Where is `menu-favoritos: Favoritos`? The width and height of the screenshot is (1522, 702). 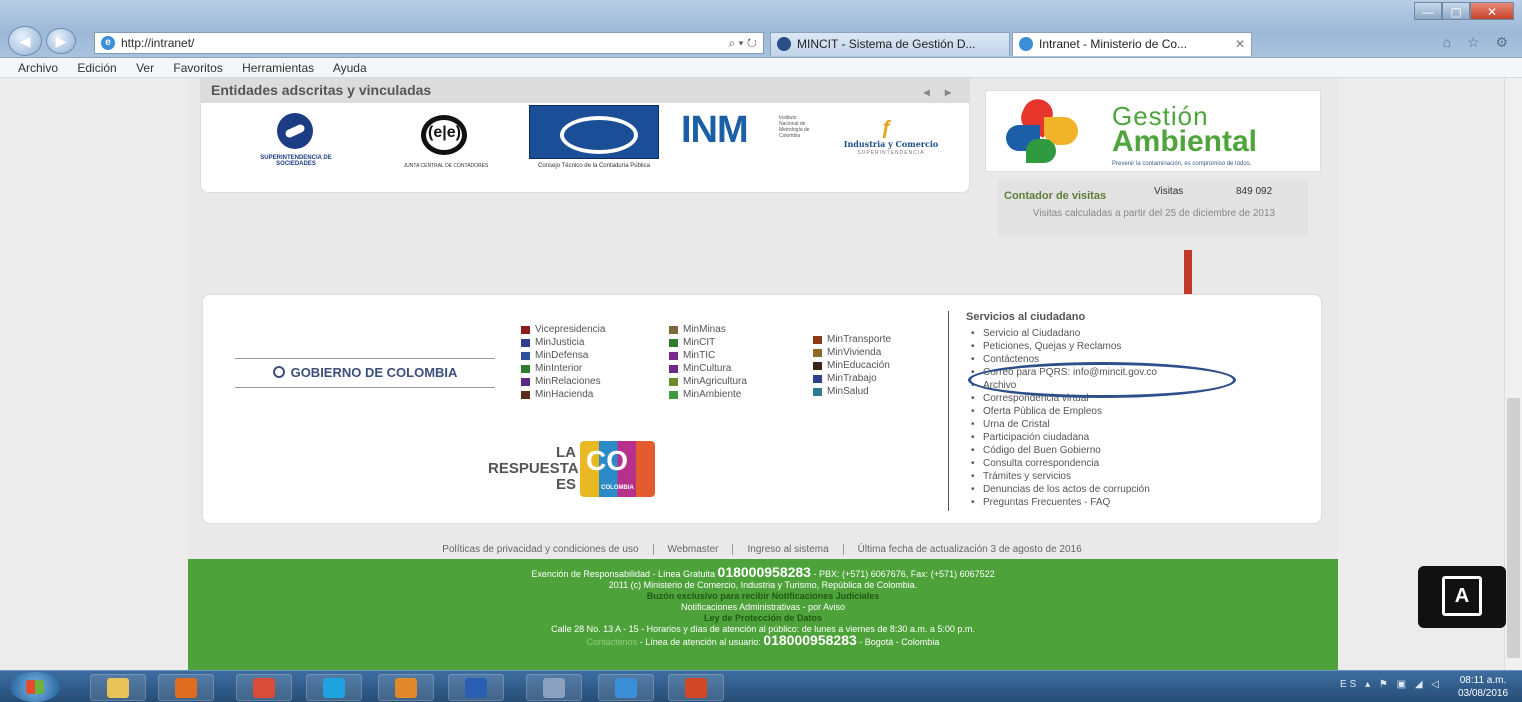
menu-favoritos: Favoritos is located at coordinates (197, 68).